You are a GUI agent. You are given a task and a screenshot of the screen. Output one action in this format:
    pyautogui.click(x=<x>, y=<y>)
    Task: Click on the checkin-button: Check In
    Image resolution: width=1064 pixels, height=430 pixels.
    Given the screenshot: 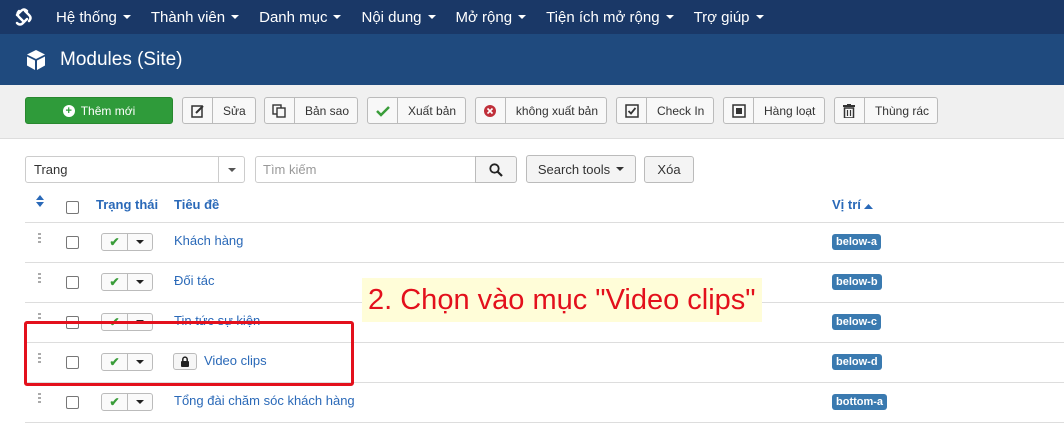 What is the action you would take?
    pyautogui.click(x=665, y=110)
    